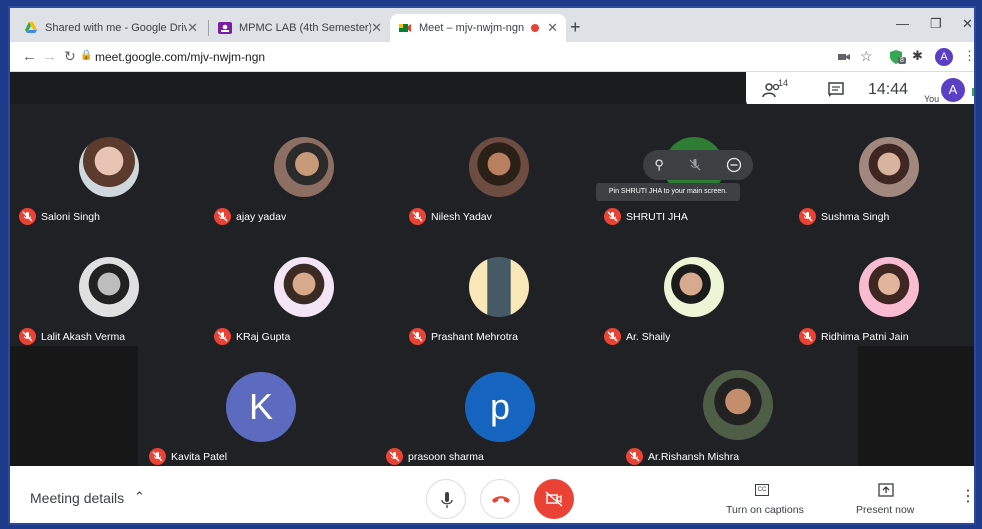 The height and width of the screenshot is (529, 982). What do you see at coordinates (225, 28) in the screenshot?
I see `classroom-icon` at bounding box center [225, 28].